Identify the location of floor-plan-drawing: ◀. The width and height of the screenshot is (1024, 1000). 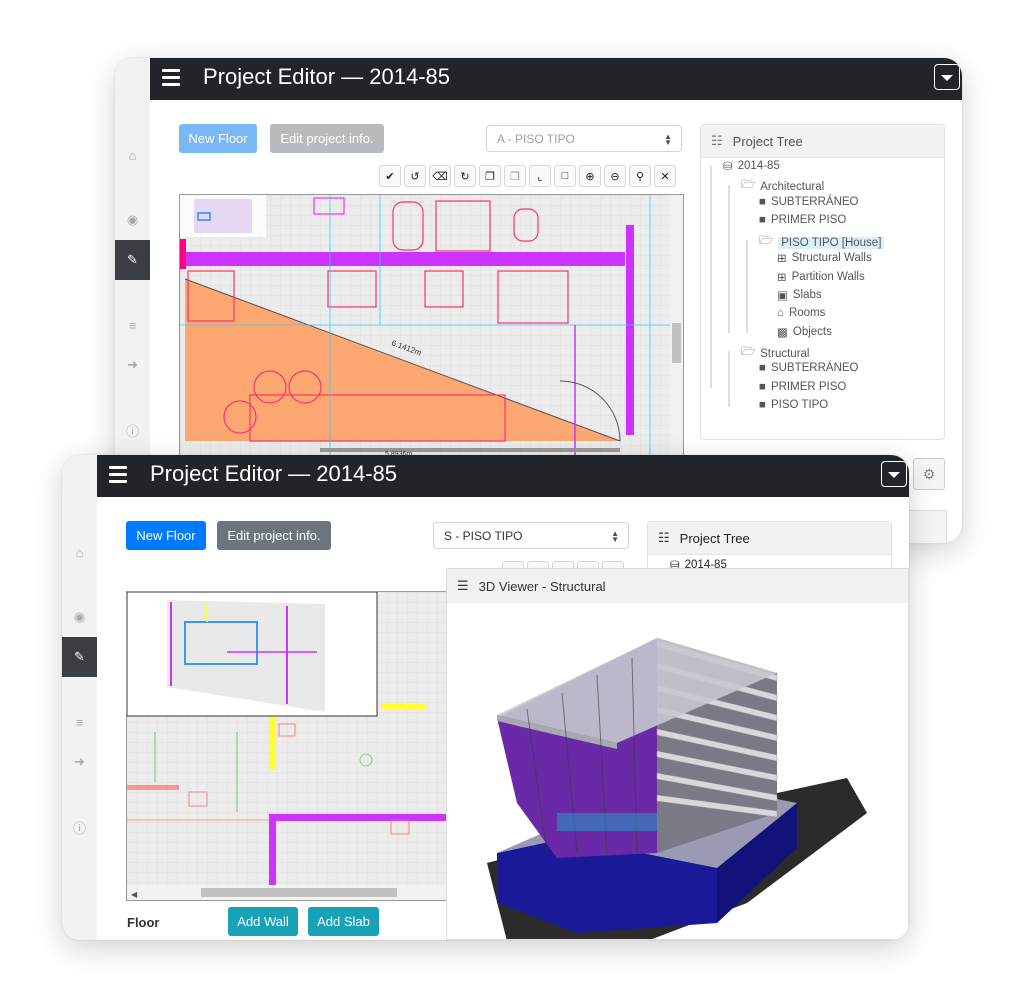
(292, 746).